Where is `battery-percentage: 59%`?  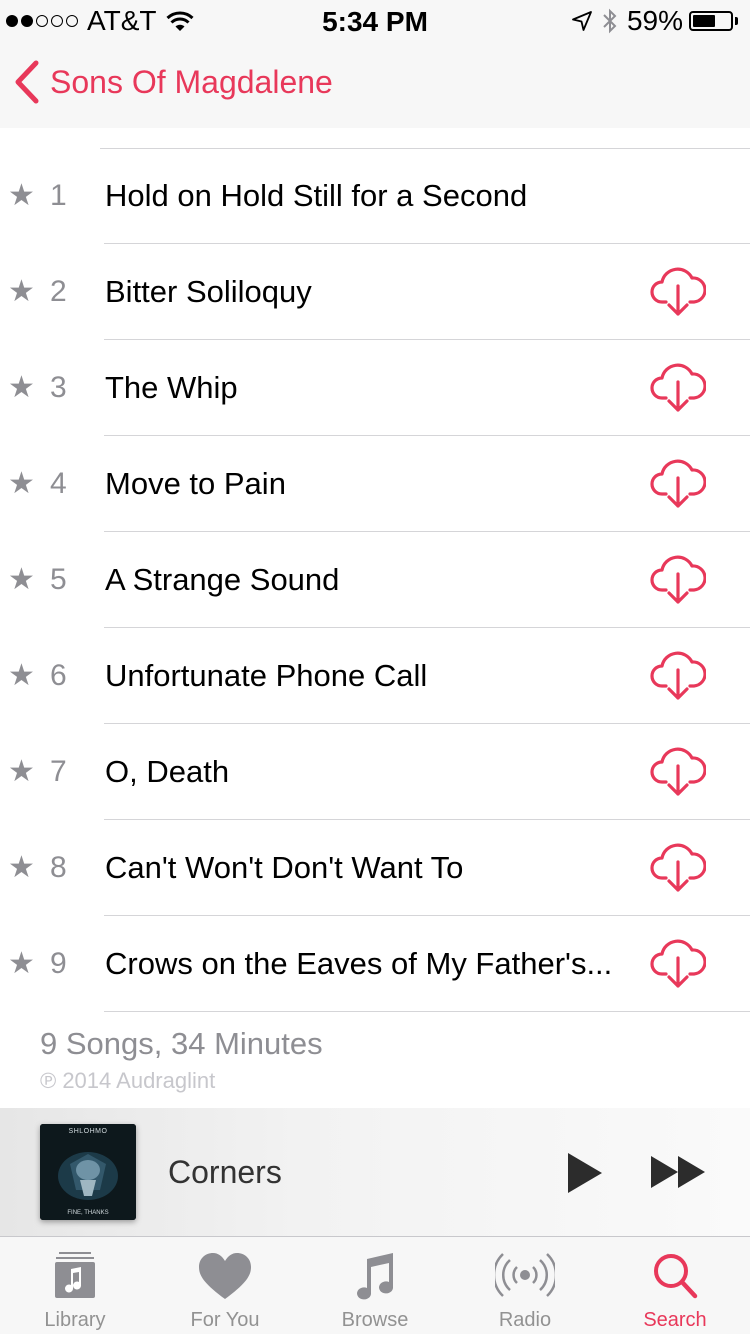
battery-percentage: 59% is located at coordinates (654, 20).